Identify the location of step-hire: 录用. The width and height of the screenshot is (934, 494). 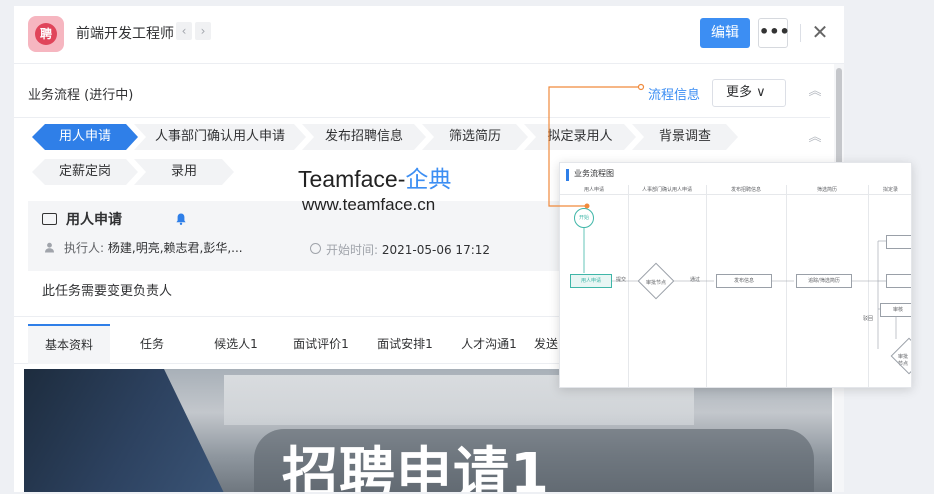
(184, 172).